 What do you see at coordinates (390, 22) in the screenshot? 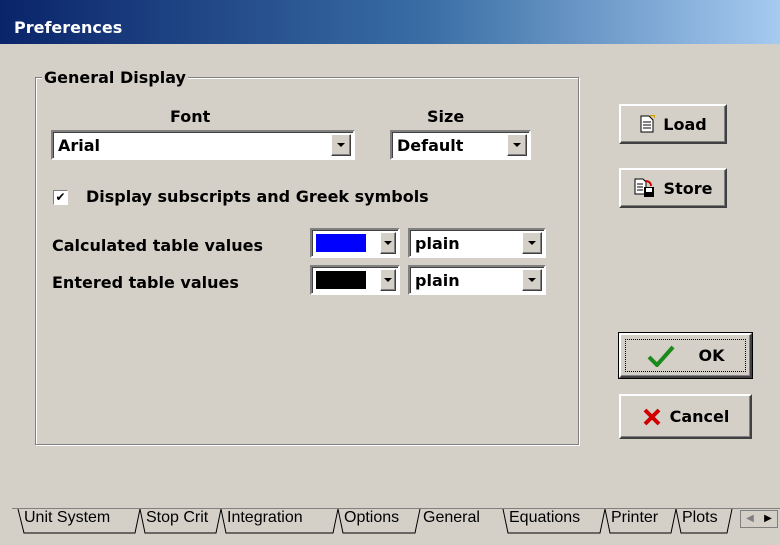
I see `title-bar: Preferences` at bounding box center [390, 22].